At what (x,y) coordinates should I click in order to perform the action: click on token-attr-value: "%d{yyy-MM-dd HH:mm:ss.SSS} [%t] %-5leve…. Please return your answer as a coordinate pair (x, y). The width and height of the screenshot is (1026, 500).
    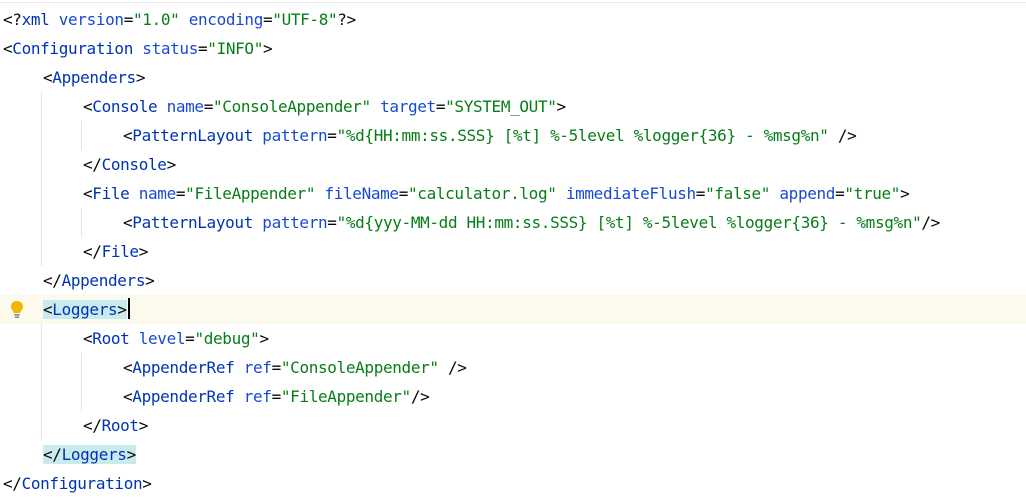
    Looking at the image, I should click on (629, 222).